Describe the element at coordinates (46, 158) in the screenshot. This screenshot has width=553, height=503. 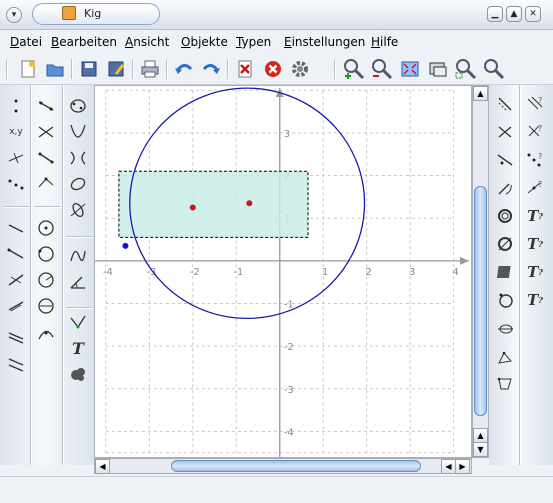
I see `segment-icon` at that location.